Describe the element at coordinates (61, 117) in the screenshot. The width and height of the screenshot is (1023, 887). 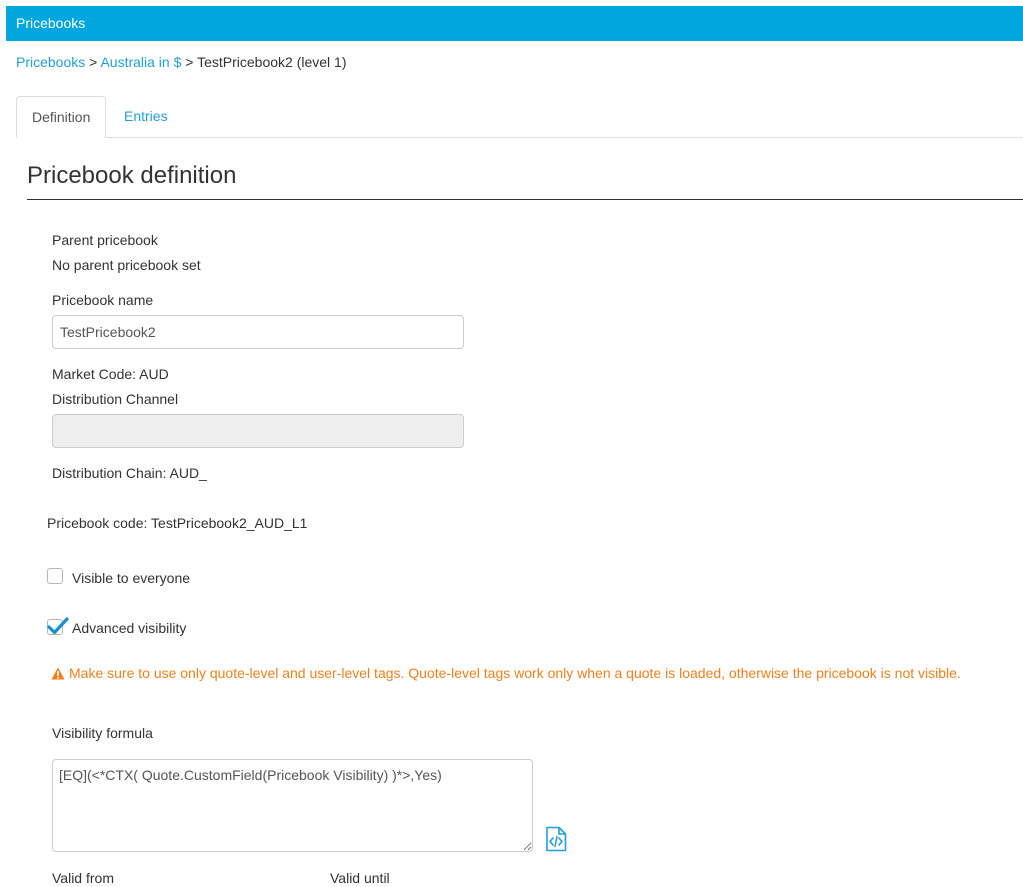
I see `tab-definition: Definition` at that location.